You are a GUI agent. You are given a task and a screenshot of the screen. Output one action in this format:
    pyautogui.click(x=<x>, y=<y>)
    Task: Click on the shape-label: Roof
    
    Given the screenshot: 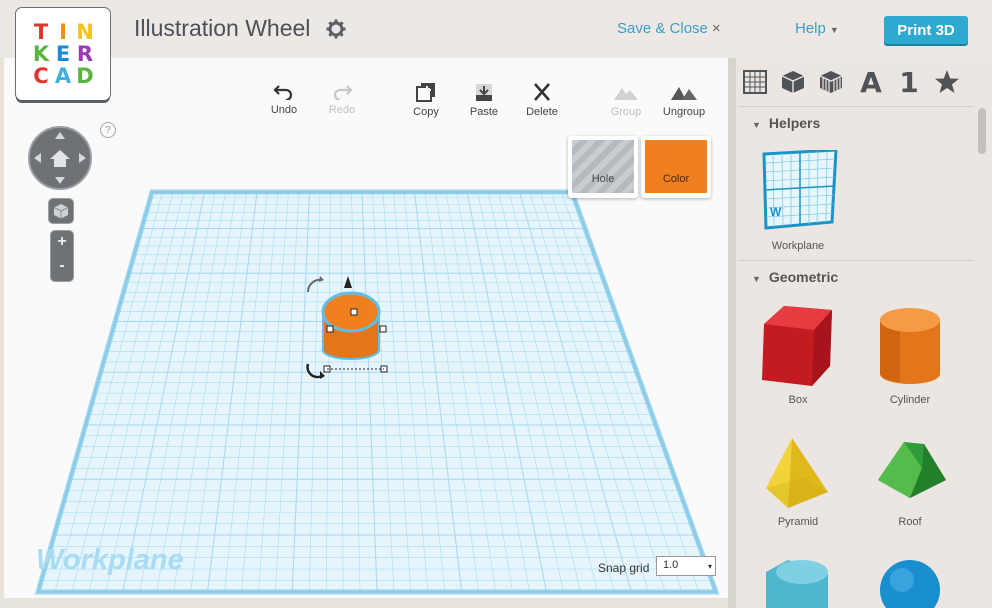 What is the action you would take?
    pyautogui.click(x=910, y=522)
    